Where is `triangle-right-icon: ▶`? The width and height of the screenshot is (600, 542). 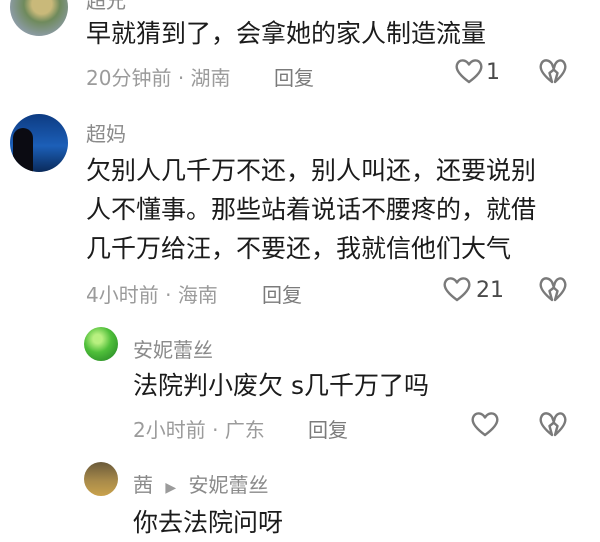
triangle-right-icon: ▶ is located at coordinates (171, 488).